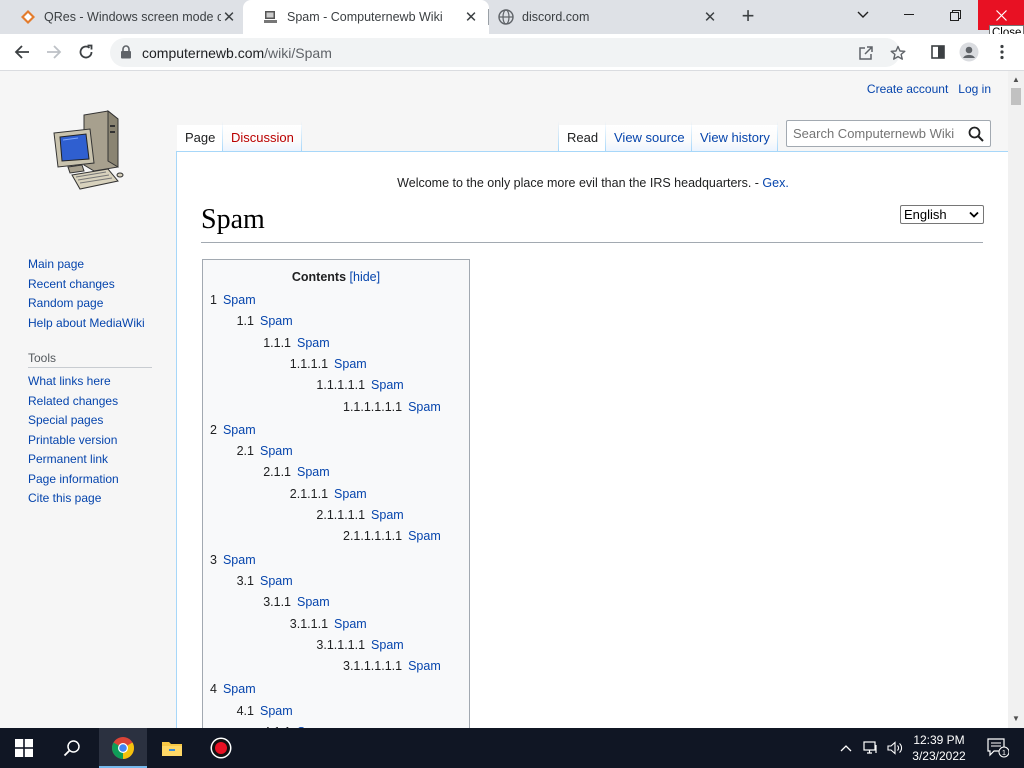  I want to click on scroll-up-arrow-icon: ▲, so click(1016, 79).